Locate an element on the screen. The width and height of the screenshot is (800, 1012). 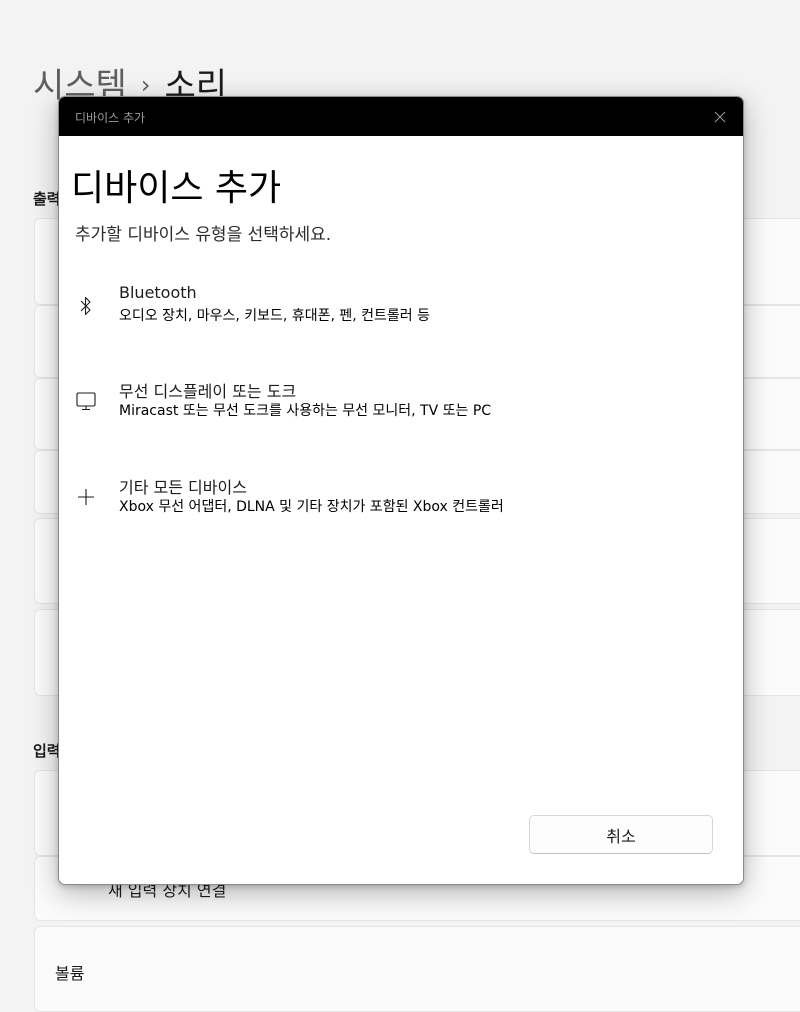
option-wireless-display-desc: Miracast 또는 무선 도크를 사용하는 무선 모니터, TV 또는 PC is located at coordinates (305, 411).